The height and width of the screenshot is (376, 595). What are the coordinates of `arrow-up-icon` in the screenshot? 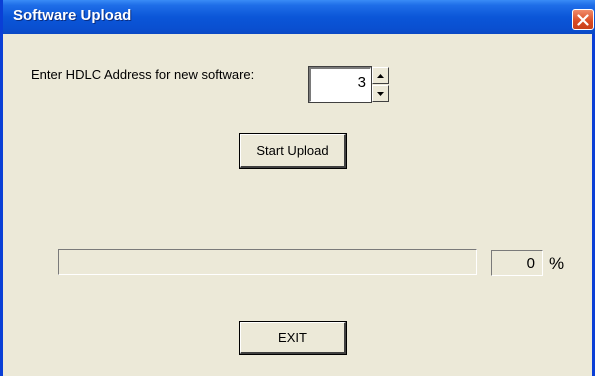 It's located at (380, 75).